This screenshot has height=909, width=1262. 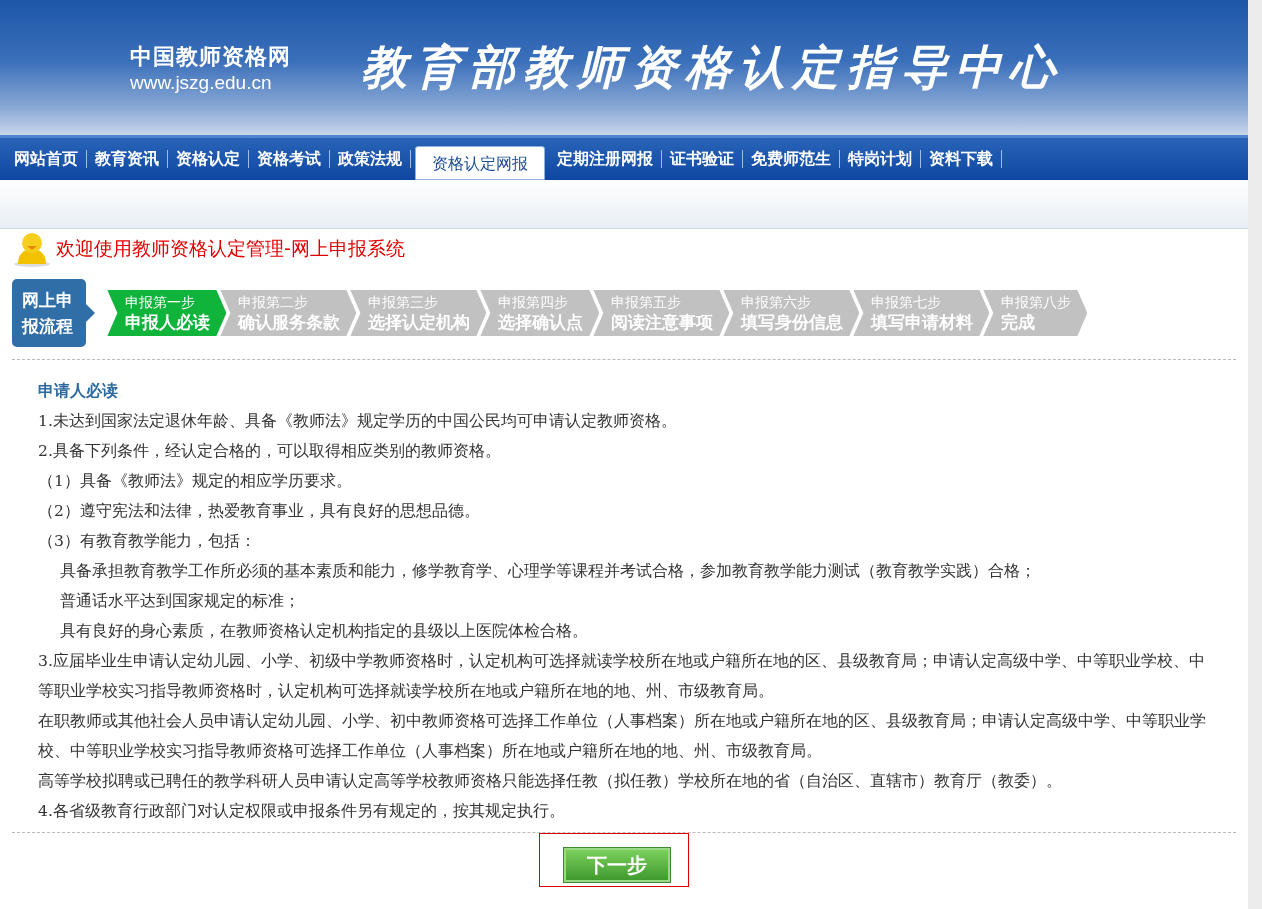 I want to click on notice-paragraph: 高等学校拟聘或已聘任的教学科研人员申请认定高等学校教师资格只能选择任教（拟任教）学校所在地的省（自治区、直辖市）教育厅（教委）。, so click(x=550, y=781).